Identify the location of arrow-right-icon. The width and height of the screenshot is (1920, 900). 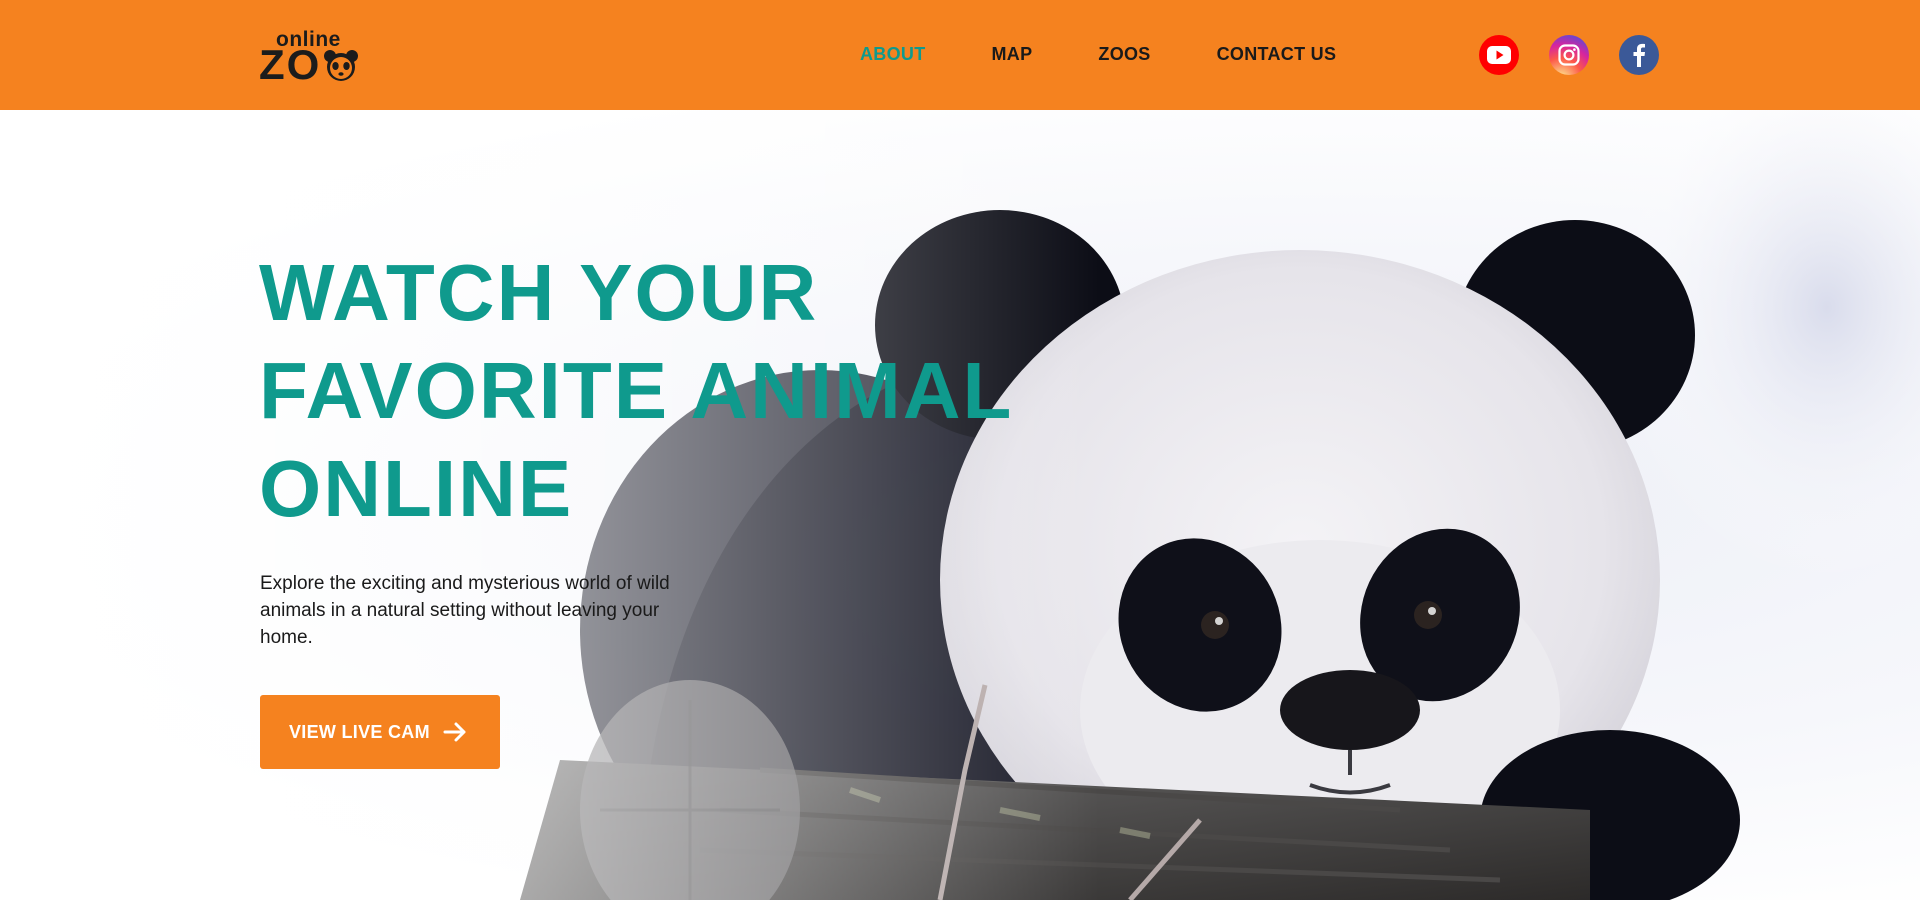
(454, 732).